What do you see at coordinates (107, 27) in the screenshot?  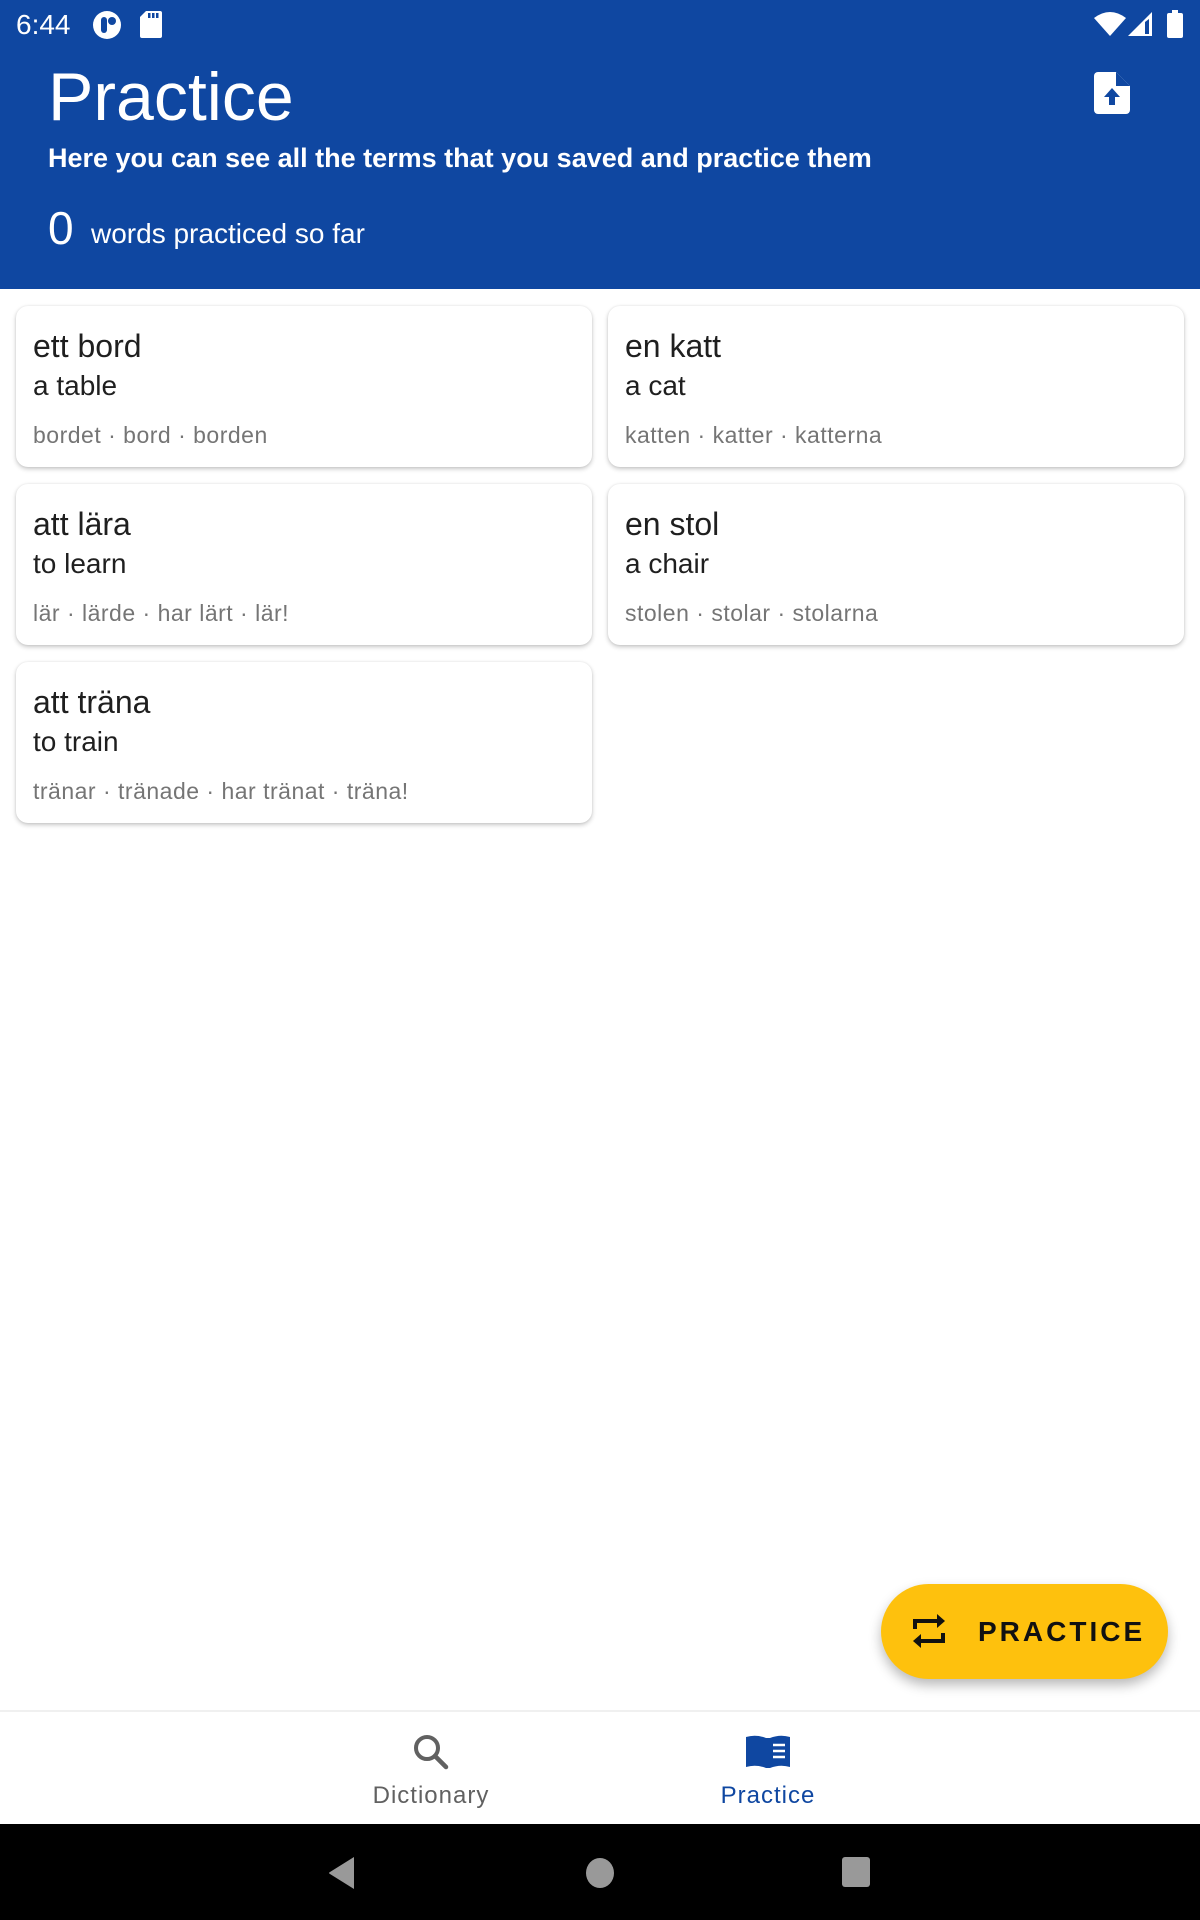 I see `app-notification-icon` at bounding box center [107, 27].